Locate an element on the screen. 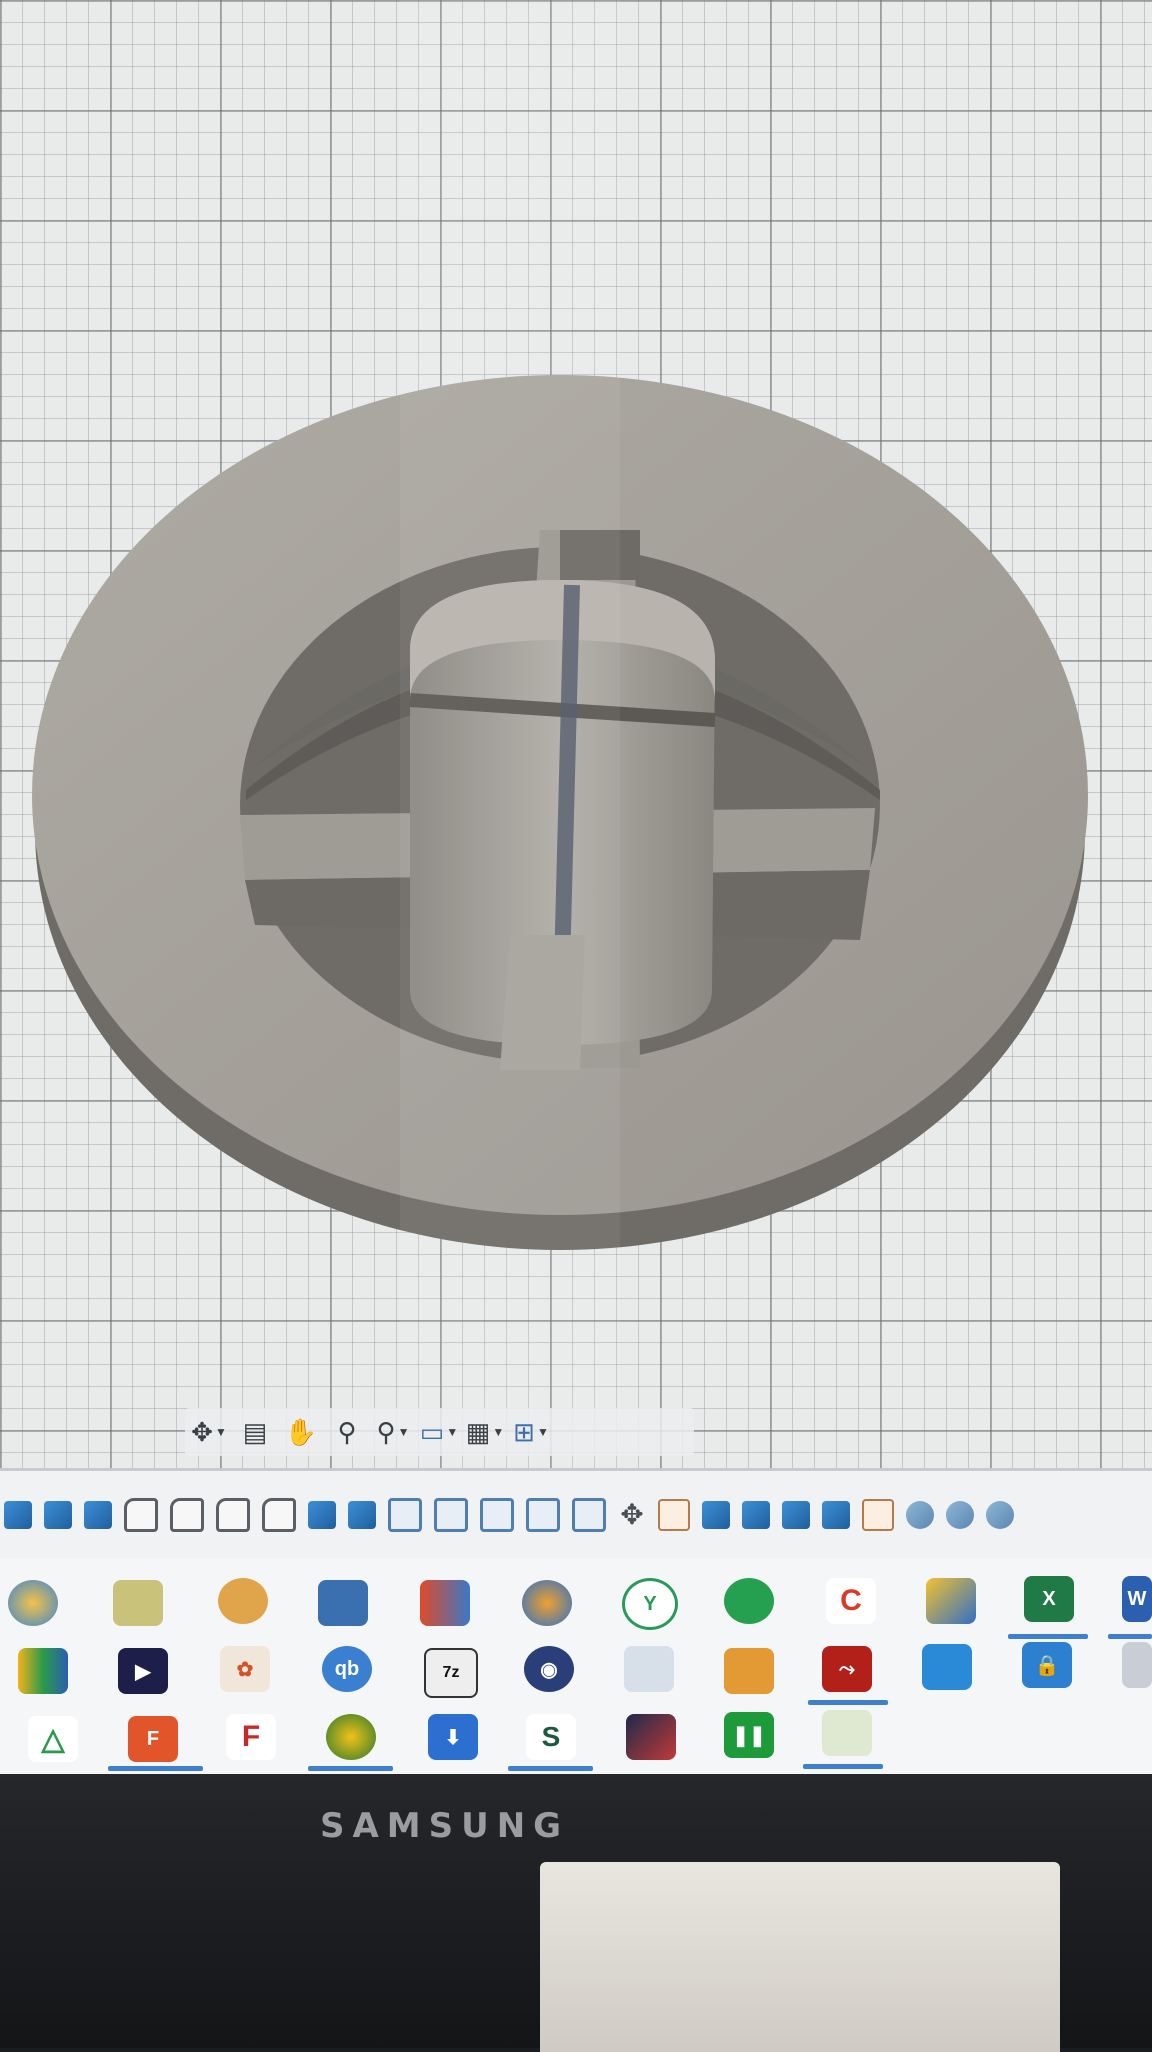 This screenshot has width=1152, height=2052. modeling-toolbar: ✥ is located at coordinates (576, 1513).